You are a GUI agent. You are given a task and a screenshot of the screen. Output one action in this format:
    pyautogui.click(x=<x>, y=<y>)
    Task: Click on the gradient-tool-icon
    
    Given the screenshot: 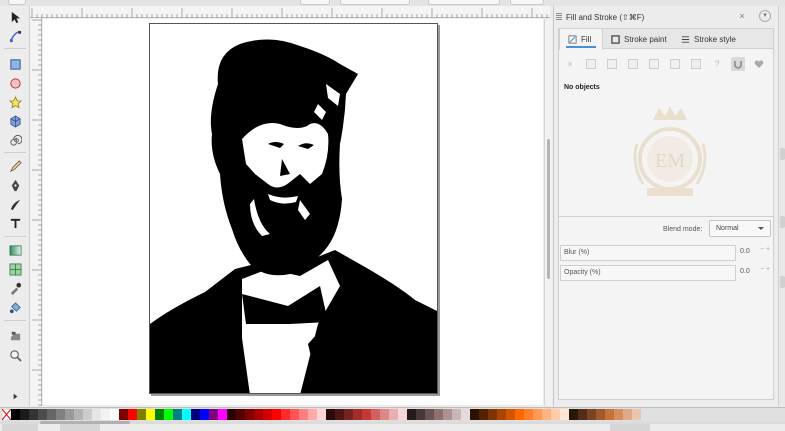 What is the action you would take?
    pyautogui.click(x=15, y=250)
    